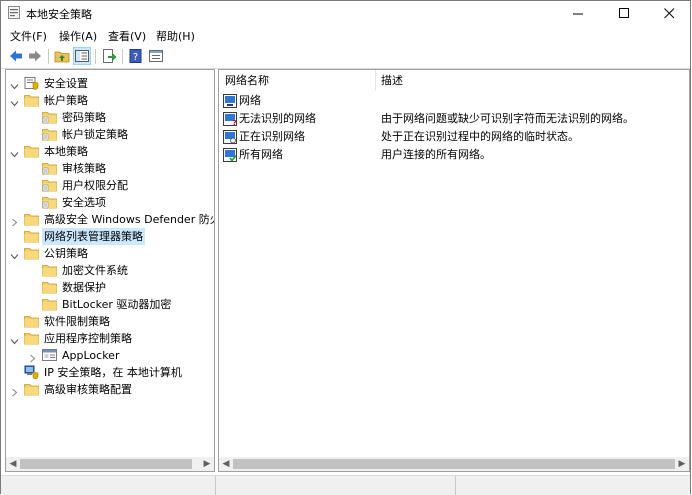 Image resolution: width=692 pixels, height=495 pixels. Describe the element at coordinates (345, 13) in the screenshot. I see `title-bar: 本地安全策略` at that location.